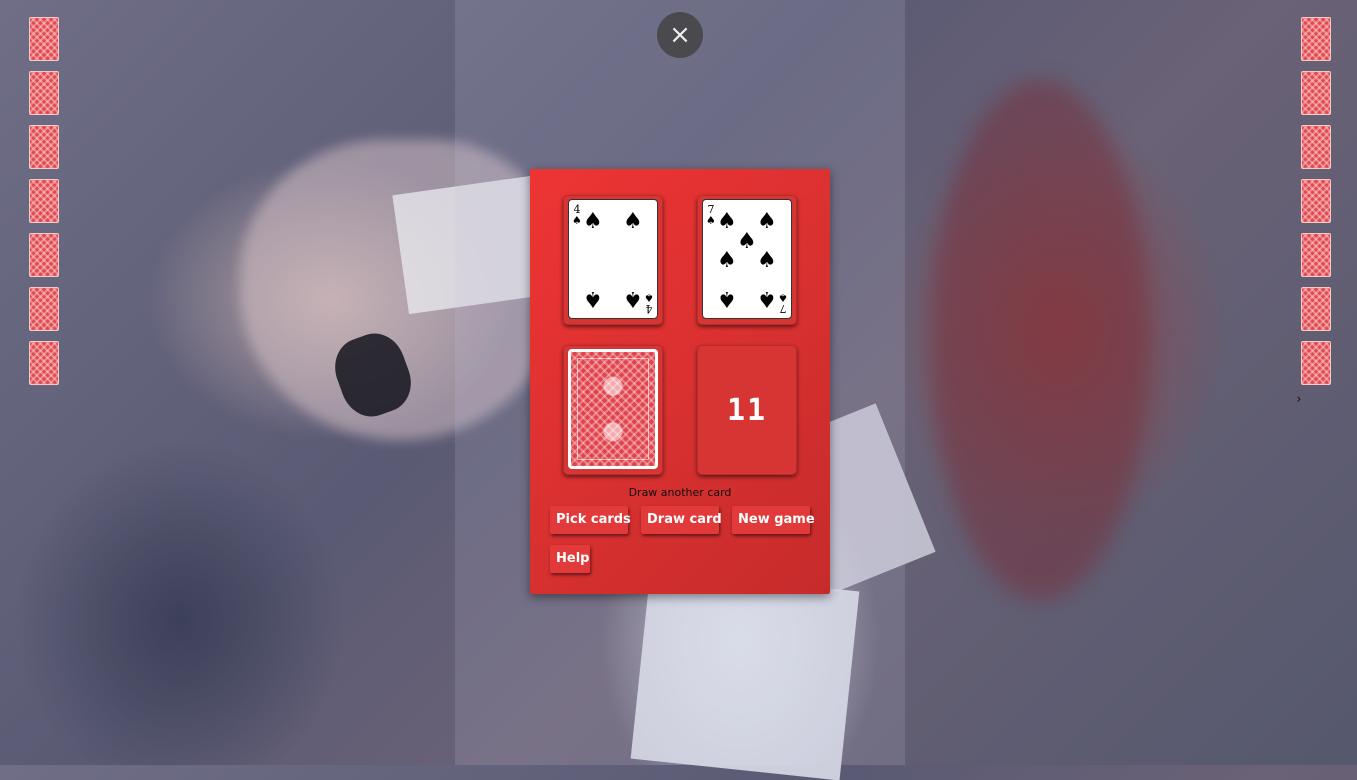  What do you see at coordinates (680, 492) in the screenshot?
I see `status-message: Draw another card` at bounding box center [680, 492].